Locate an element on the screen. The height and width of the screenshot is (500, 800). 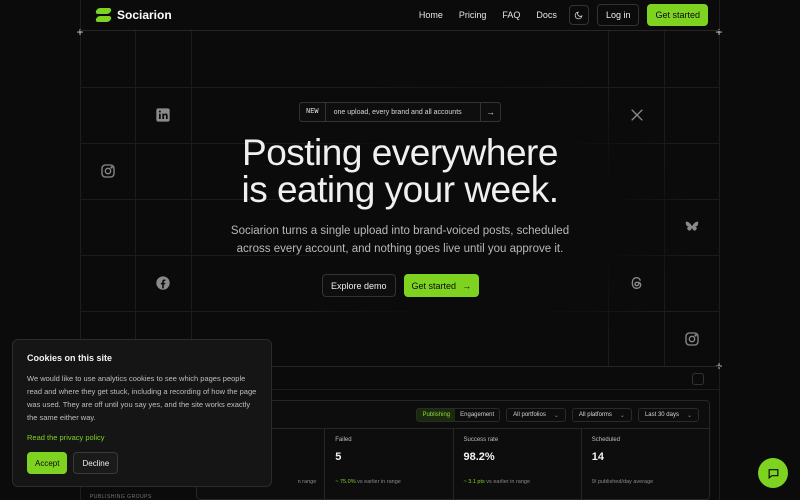
view-tabs: Publishing Engagement is located at coordinates (458, 415).